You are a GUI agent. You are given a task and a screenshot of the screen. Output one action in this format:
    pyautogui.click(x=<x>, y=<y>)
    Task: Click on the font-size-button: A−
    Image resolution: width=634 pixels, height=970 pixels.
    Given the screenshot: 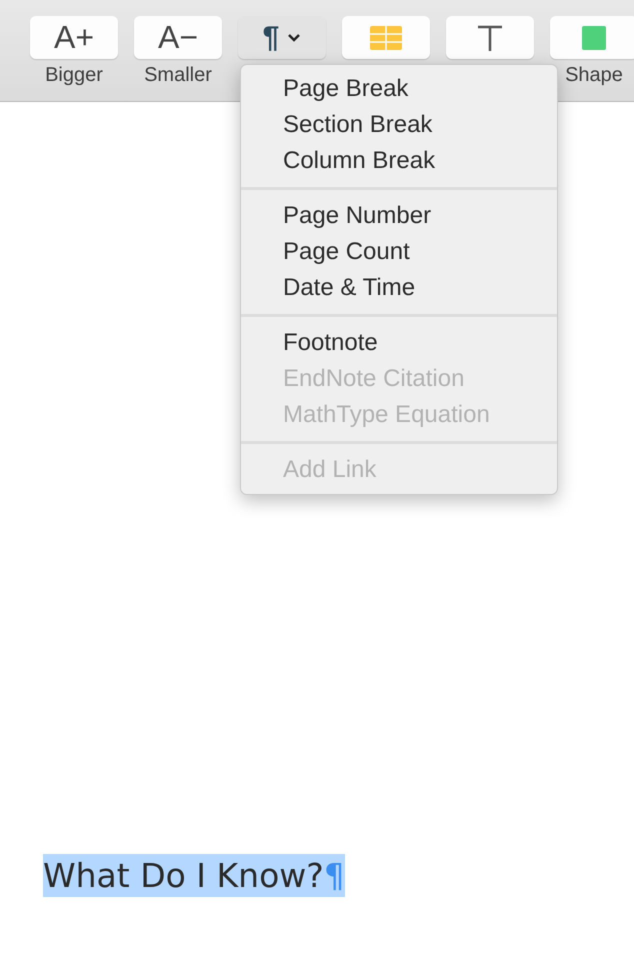 What is the action you would take?
    pyautogui.click(x=178, y=37)
    